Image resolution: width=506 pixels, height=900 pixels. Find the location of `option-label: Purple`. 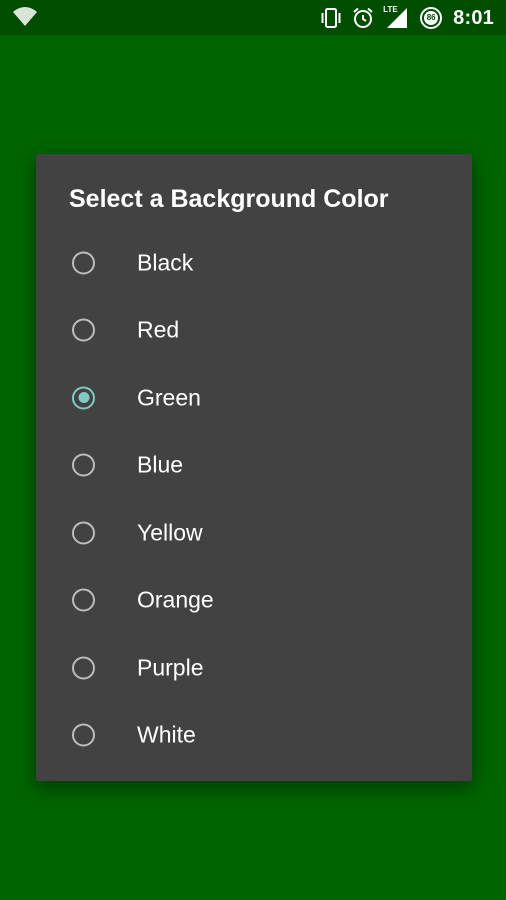

option-label: Purple is located at coordinates (170, 667).